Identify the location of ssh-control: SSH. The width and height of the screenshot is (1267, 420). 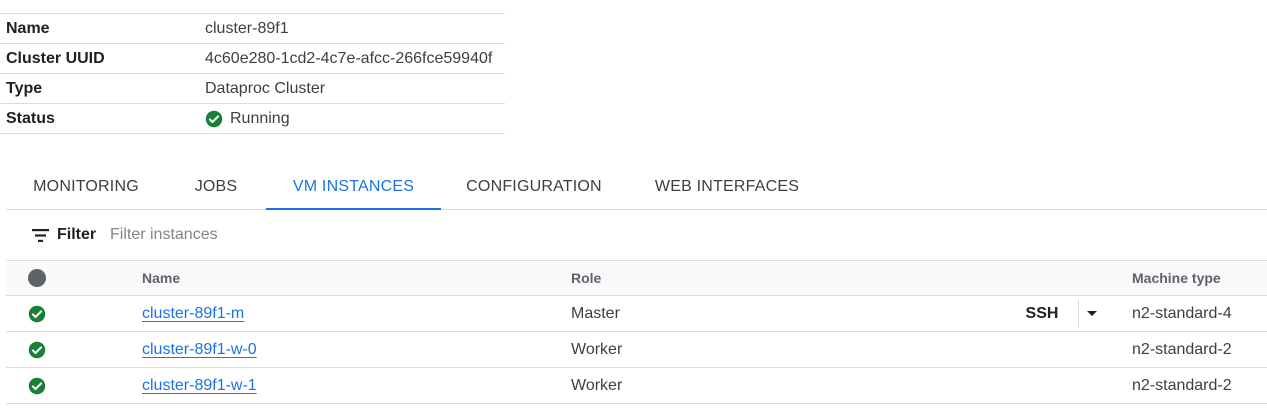
(1059, 313).